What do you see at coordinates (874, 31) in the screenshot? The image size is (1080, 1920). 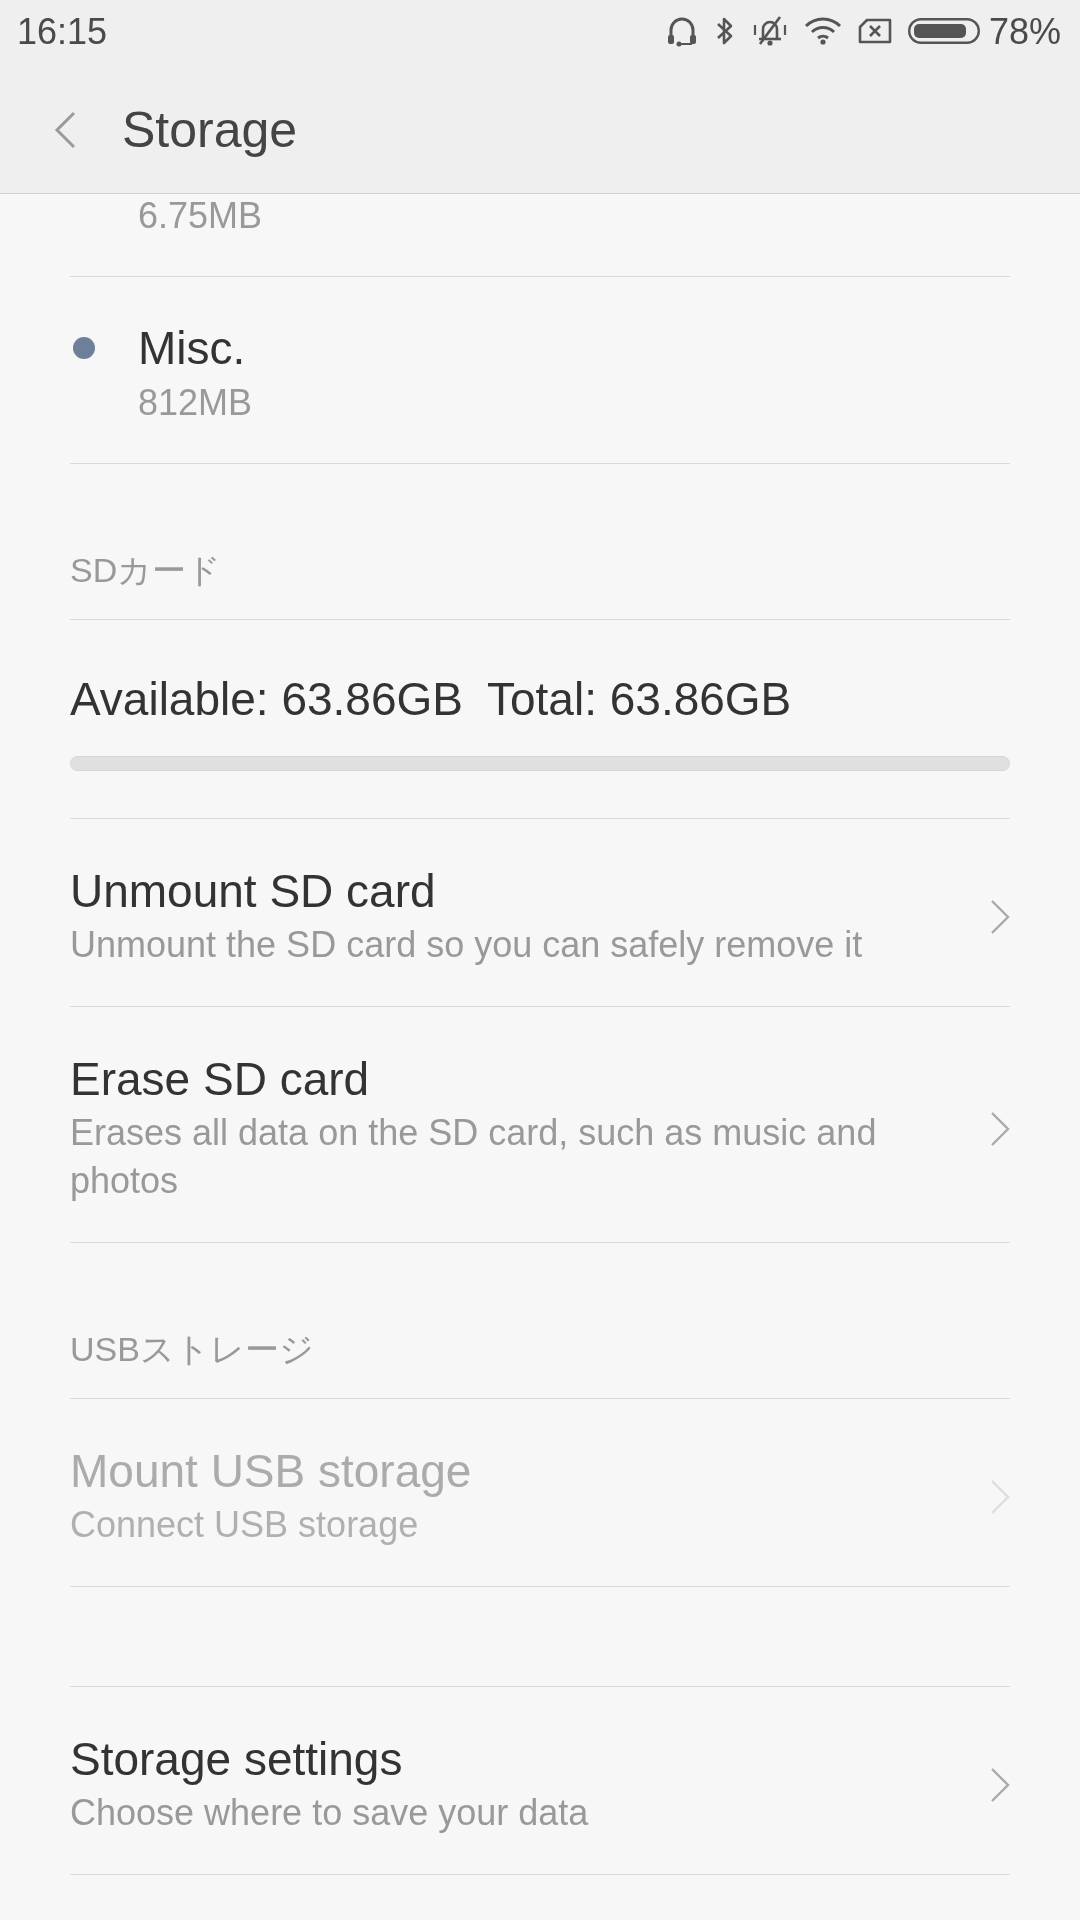 I see `sim-card-x-icon` at bounding box center [874, 31].